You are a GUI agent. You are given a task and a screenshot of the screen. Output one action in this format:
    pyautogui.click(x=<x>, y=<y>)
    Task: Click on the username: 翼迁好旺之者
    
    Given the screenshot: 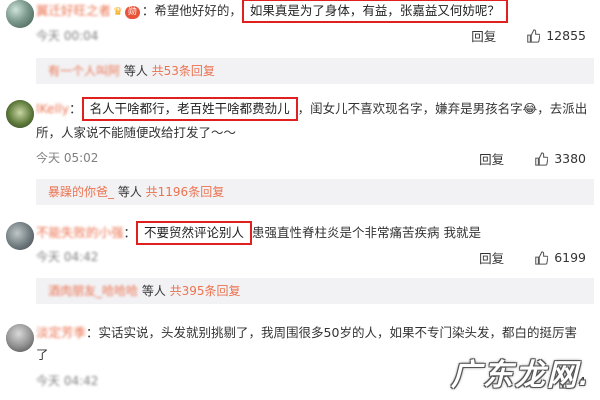 What is the action you would take?
    pyautogui.click(x=73, y=10)
    